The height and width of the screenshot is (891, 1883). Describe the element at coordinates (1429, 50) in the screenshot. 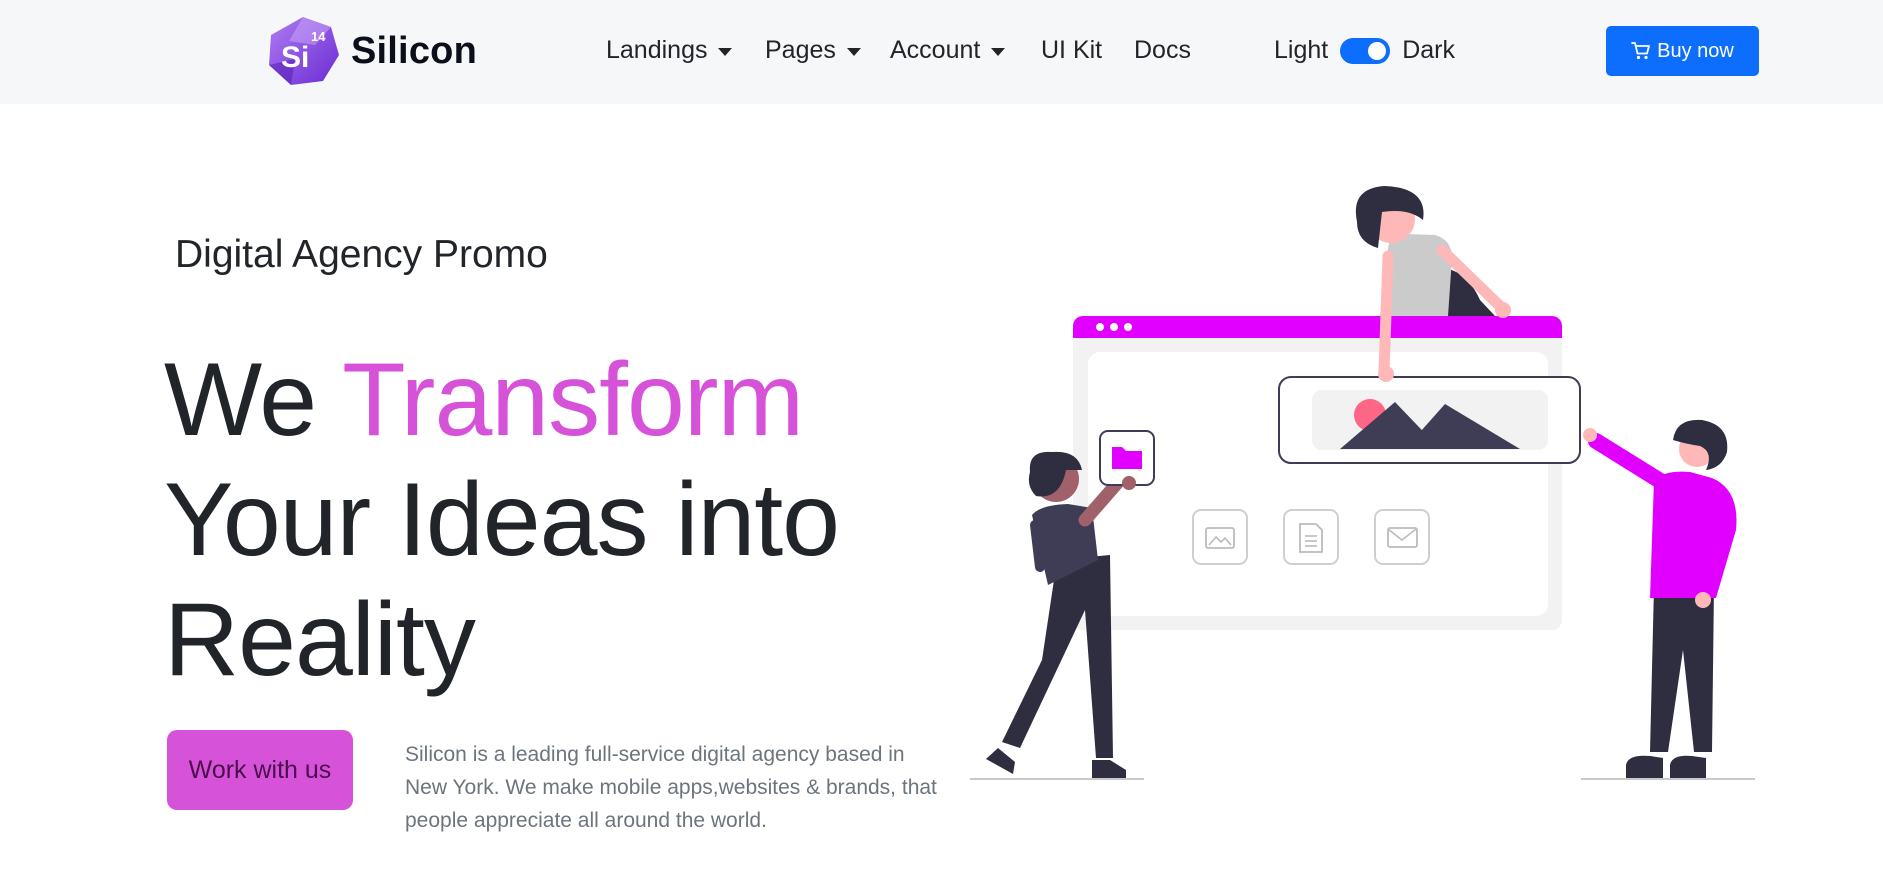

I see `theme-dark-label: Dark` at that location.